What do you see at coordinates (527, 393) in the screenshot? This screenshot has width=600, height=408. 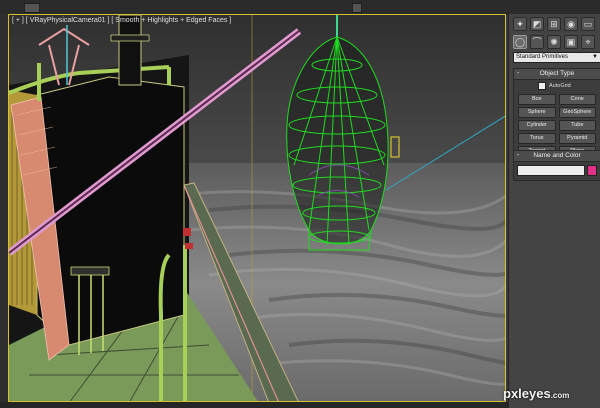 I see `watermark-text: pxleyes` at bounding box center [527, 393].